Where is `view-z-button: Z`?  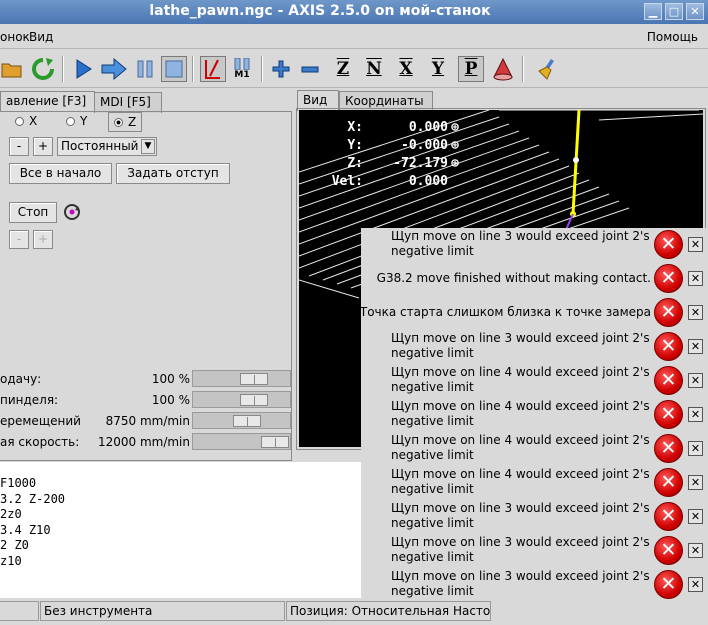 view-z-button: Z is located at coordinates (343, 69).